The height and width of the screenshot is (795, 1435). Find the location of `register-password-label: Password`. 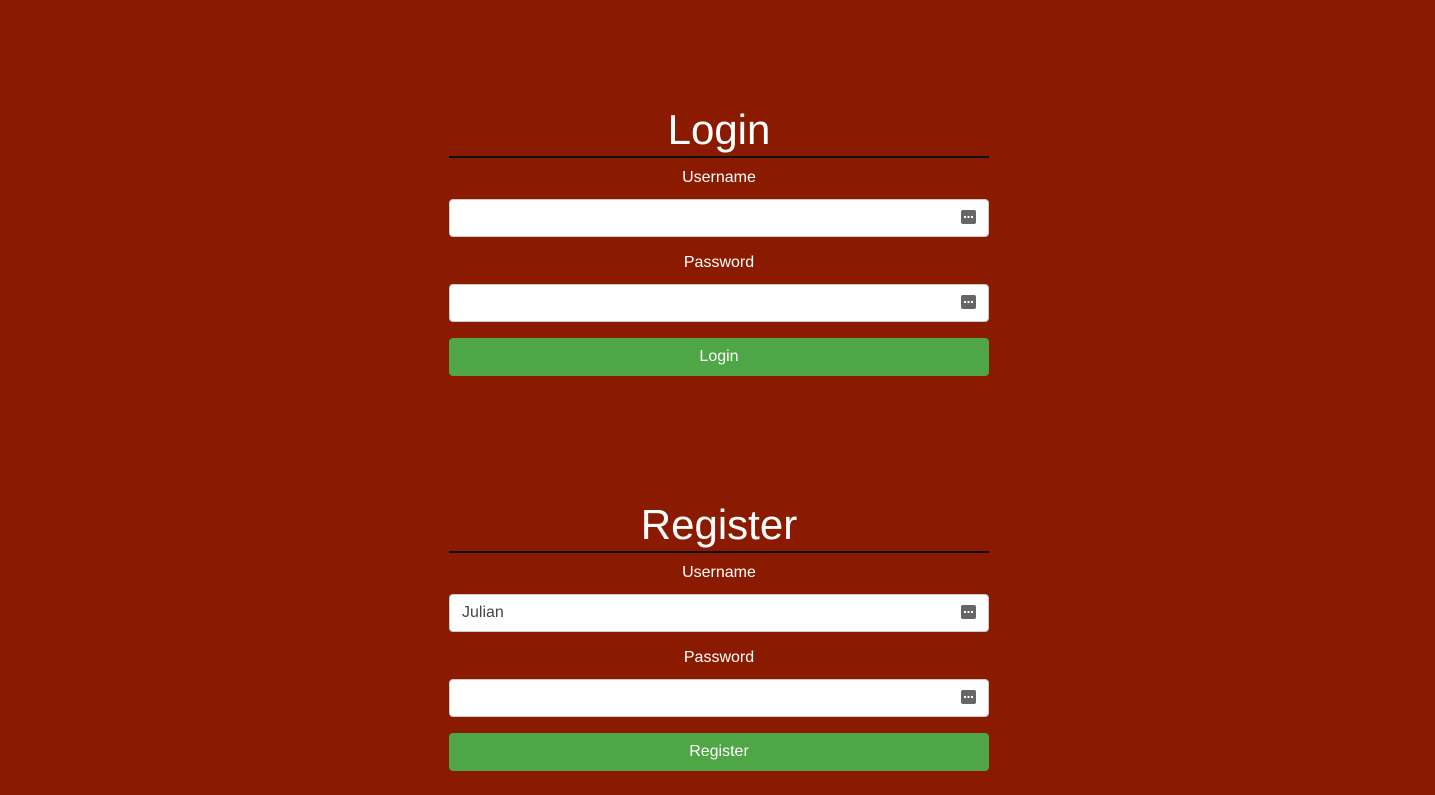

register-password-label: Password is located at coordinates (719, 657).